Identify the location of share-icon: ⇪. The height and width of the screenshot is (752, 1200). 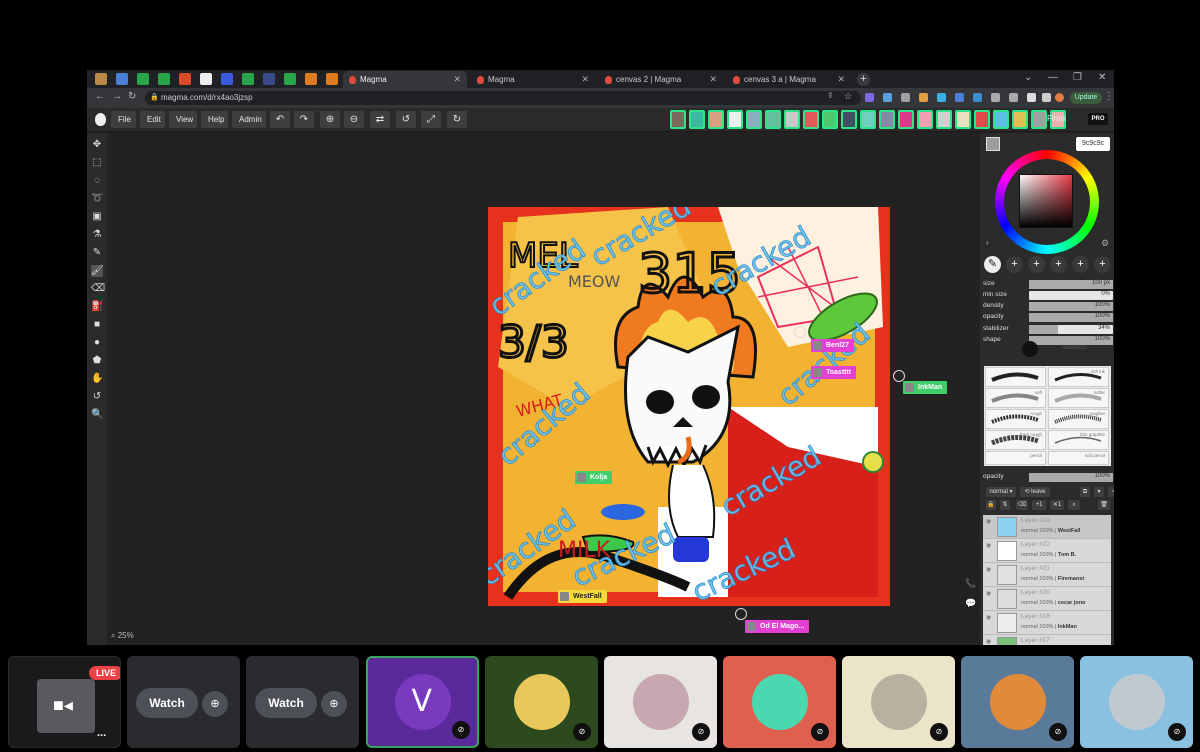
(830, 95).